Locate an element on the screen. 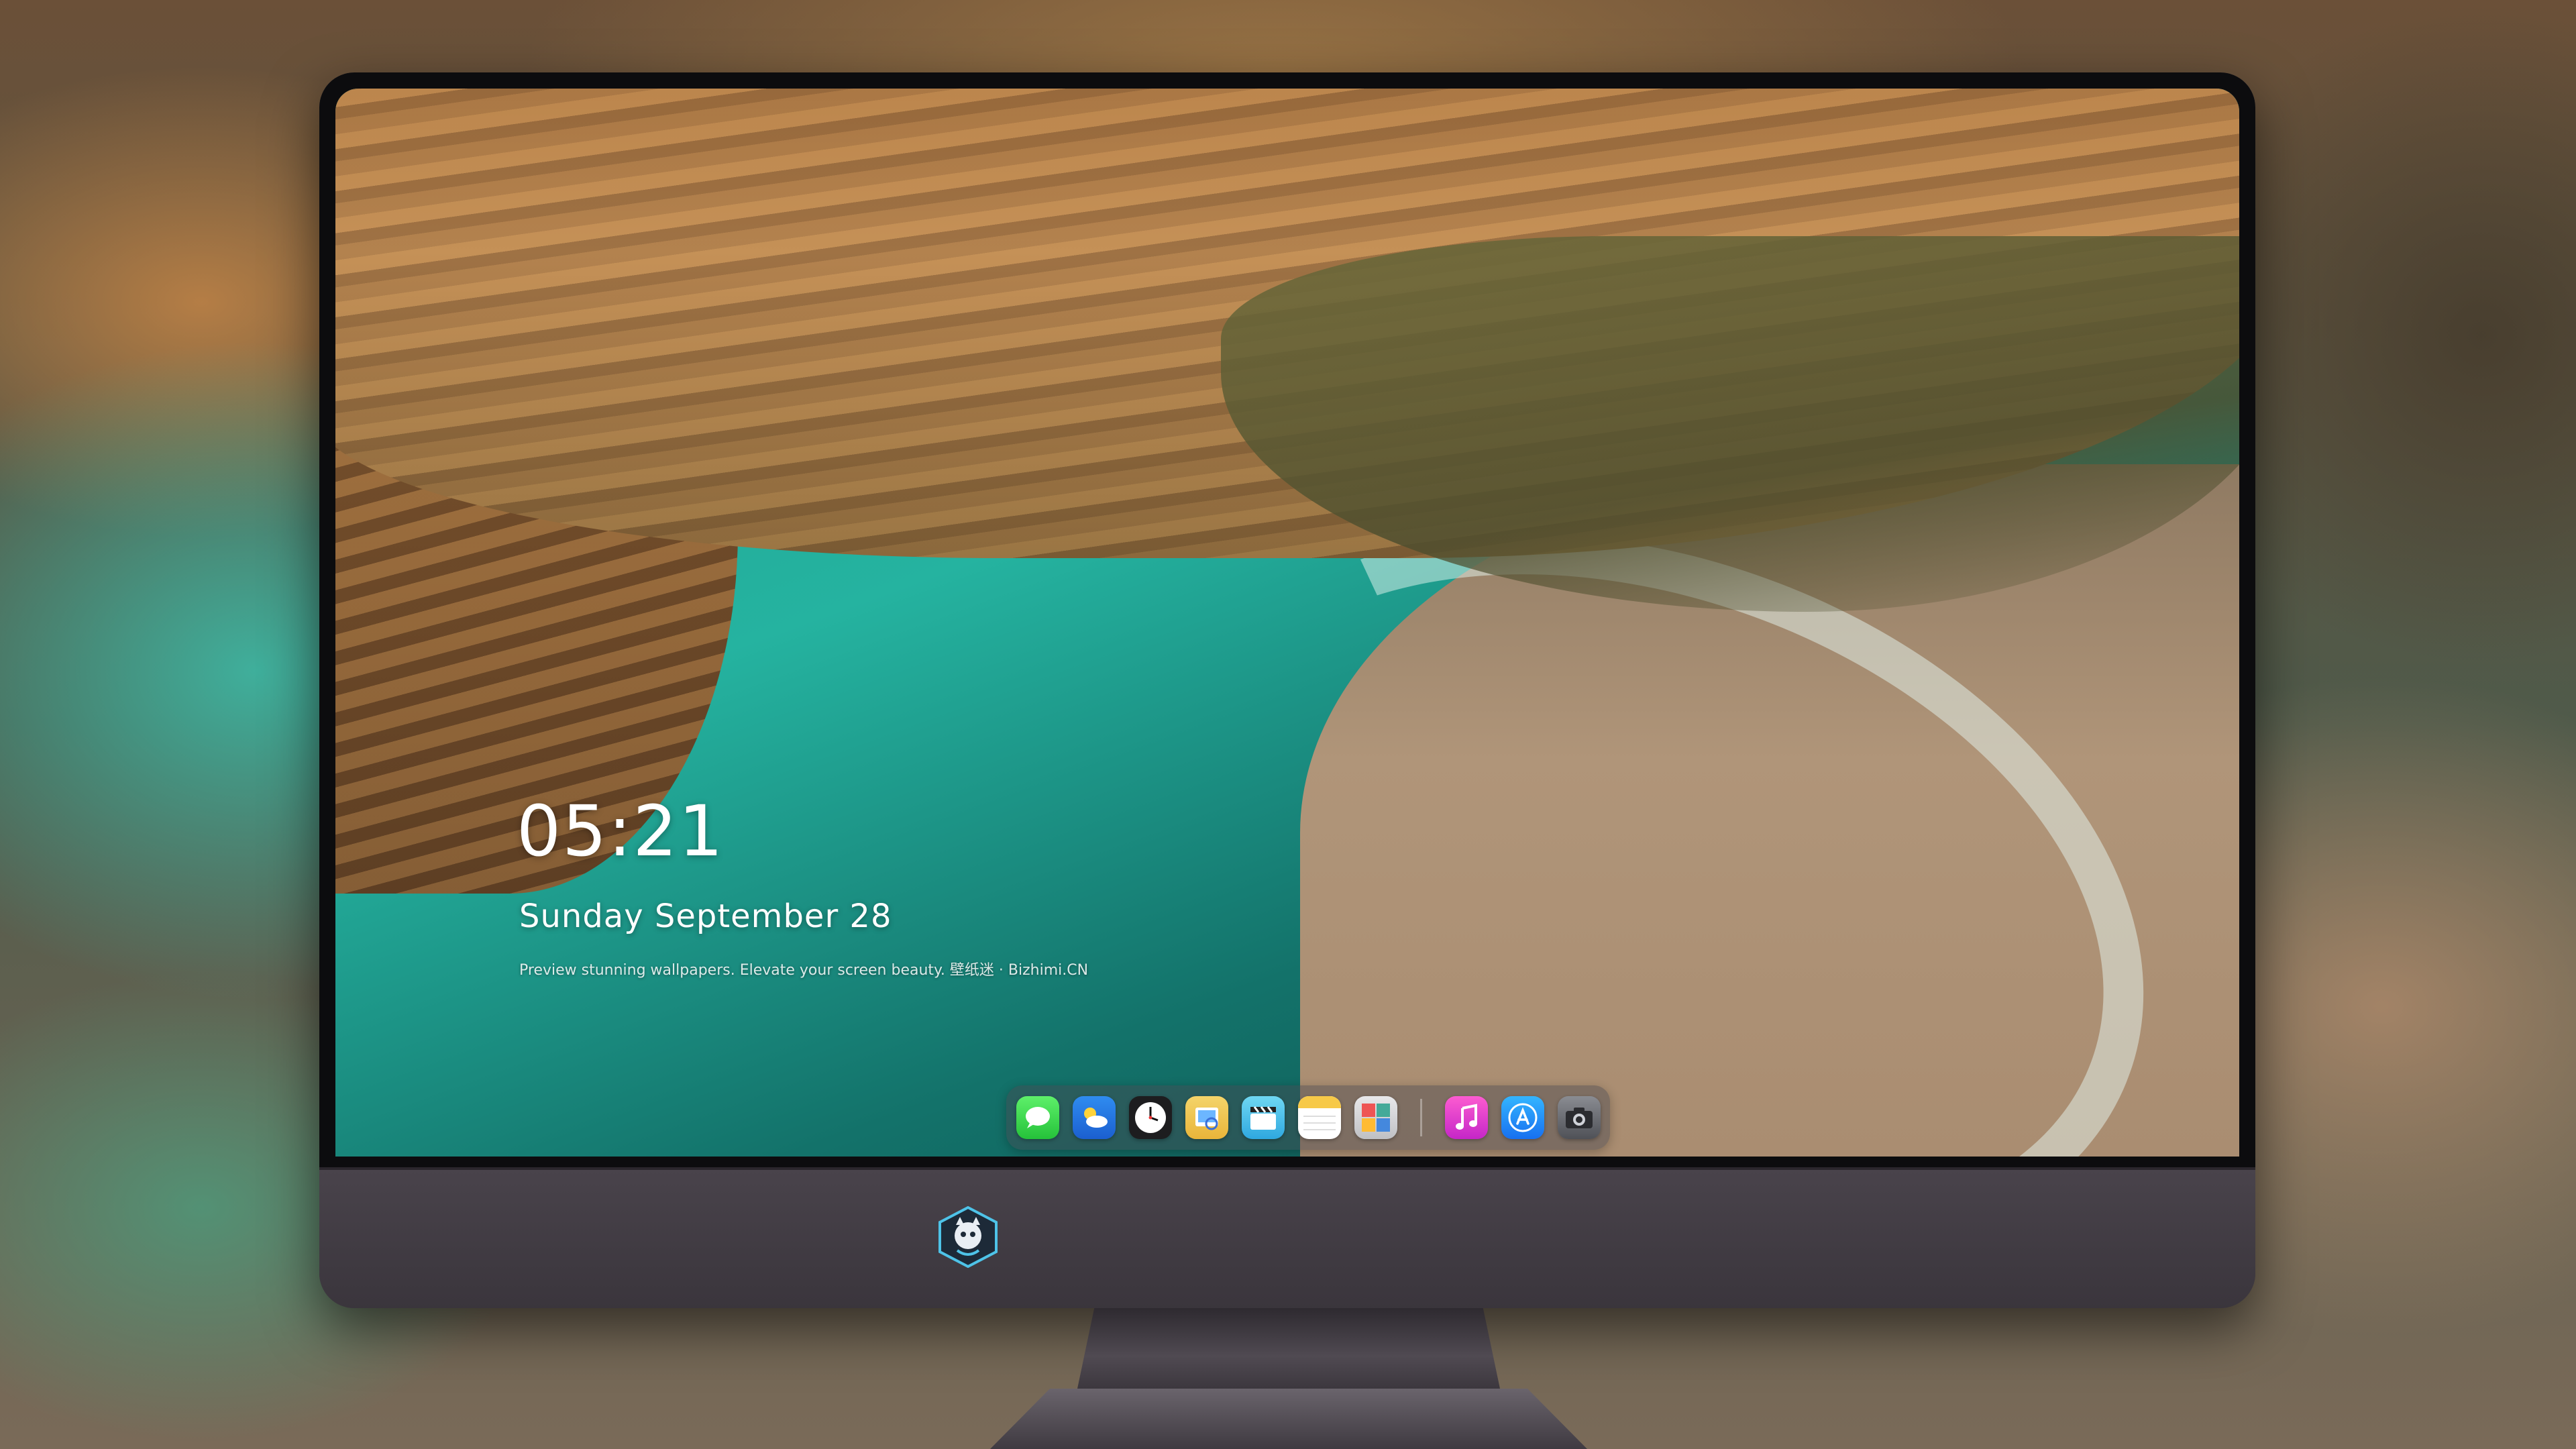 The image size is (2576, 1449). dock-separator is located at coordinates (1420, 1117).